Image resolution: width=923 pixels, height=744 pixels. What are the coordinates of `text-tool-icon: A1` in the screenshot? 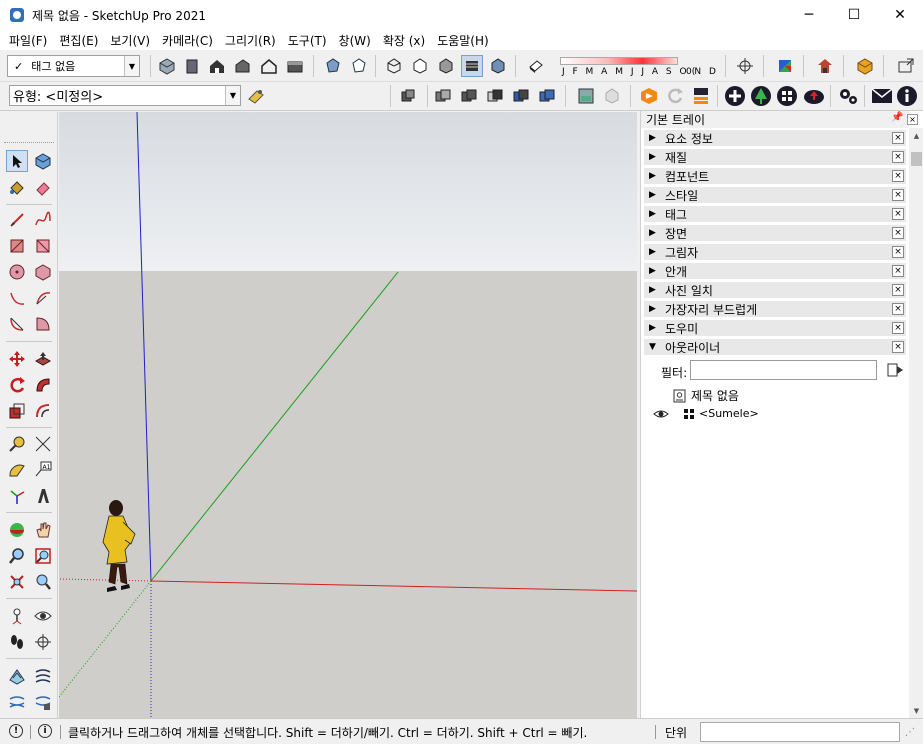 It's located at (43, 470).